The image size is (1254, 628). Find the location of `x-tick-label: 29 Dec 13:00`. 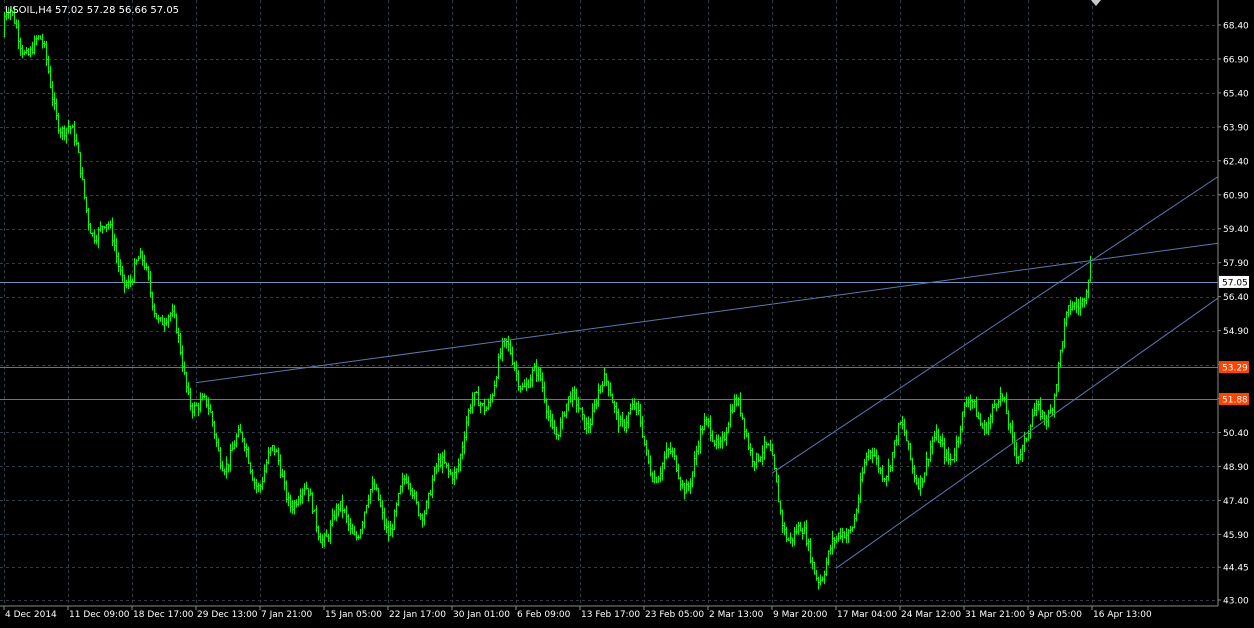

x-tick-label: 29 Dec 13:00 is located at coordinates (227, 615).